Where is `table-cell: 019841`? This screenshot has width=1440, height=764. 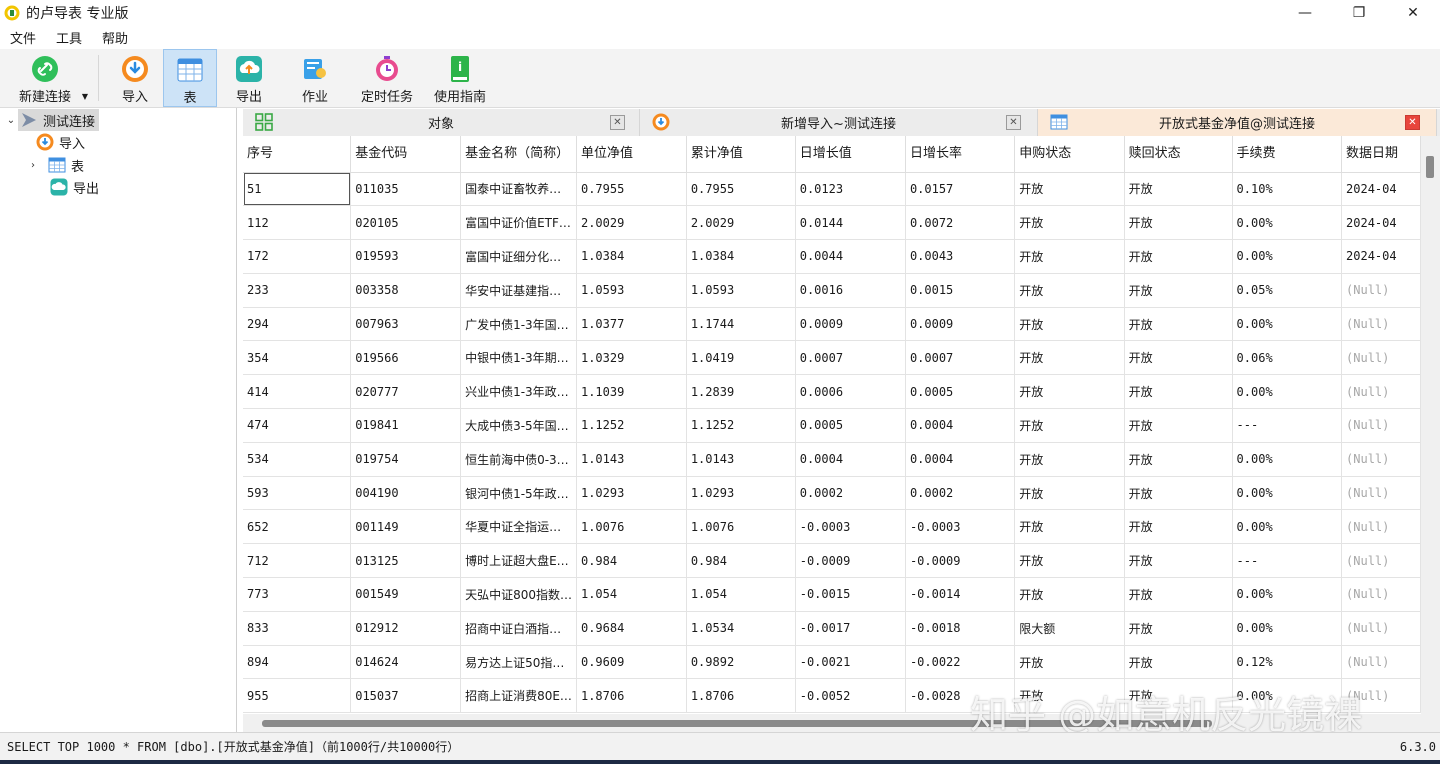
table-cell: 019841 is located at coordinates (406, 425).